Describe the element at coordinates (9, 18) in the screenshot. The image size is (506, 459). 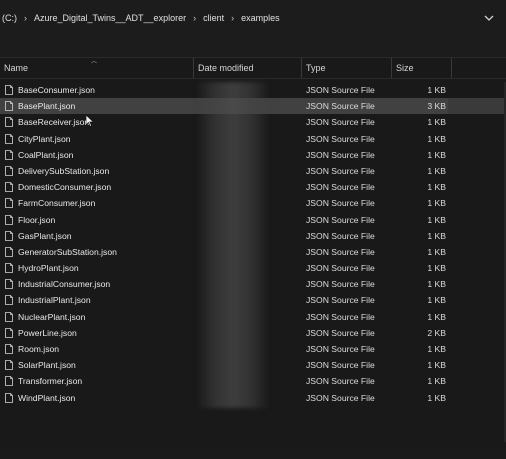
I see `breadcrumb-drive: (C:)` at that location.